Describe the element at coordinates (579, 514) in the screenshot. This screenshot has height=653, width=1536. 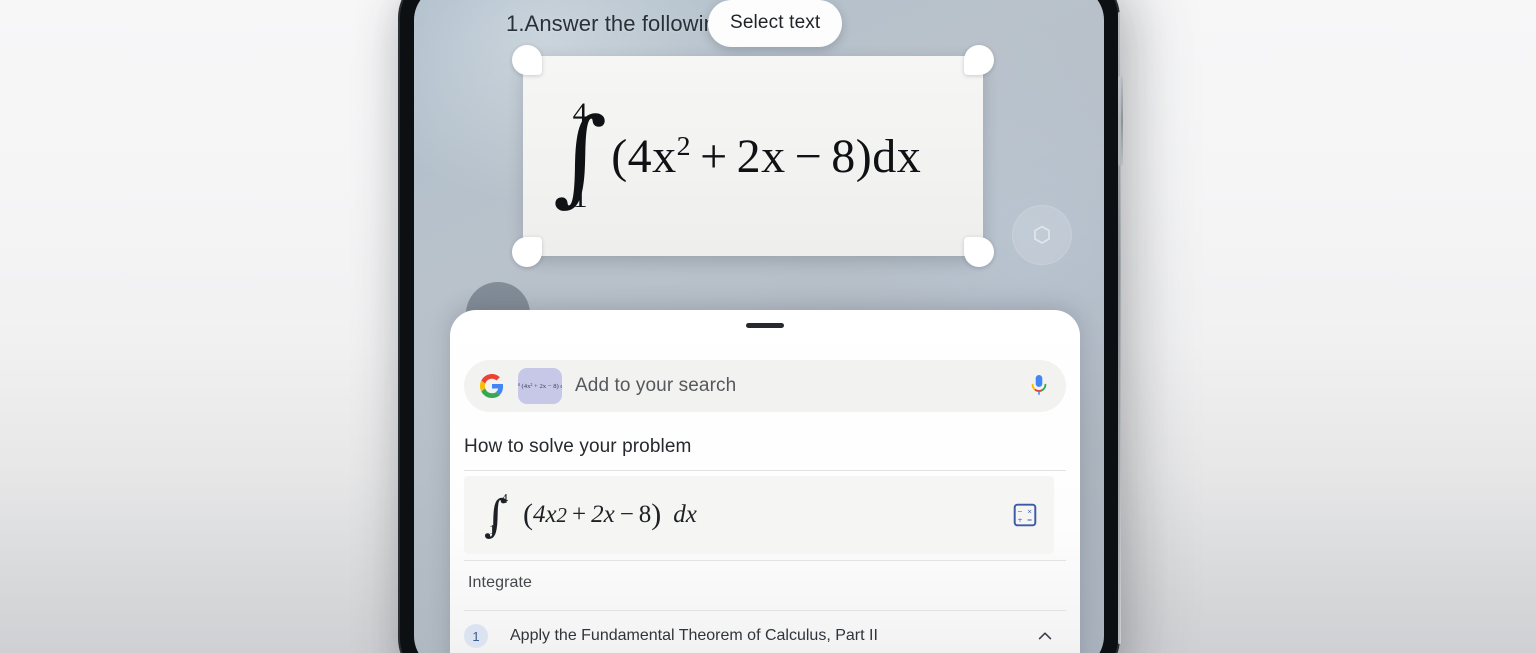
I see `problem-operator-1: +` at that location.